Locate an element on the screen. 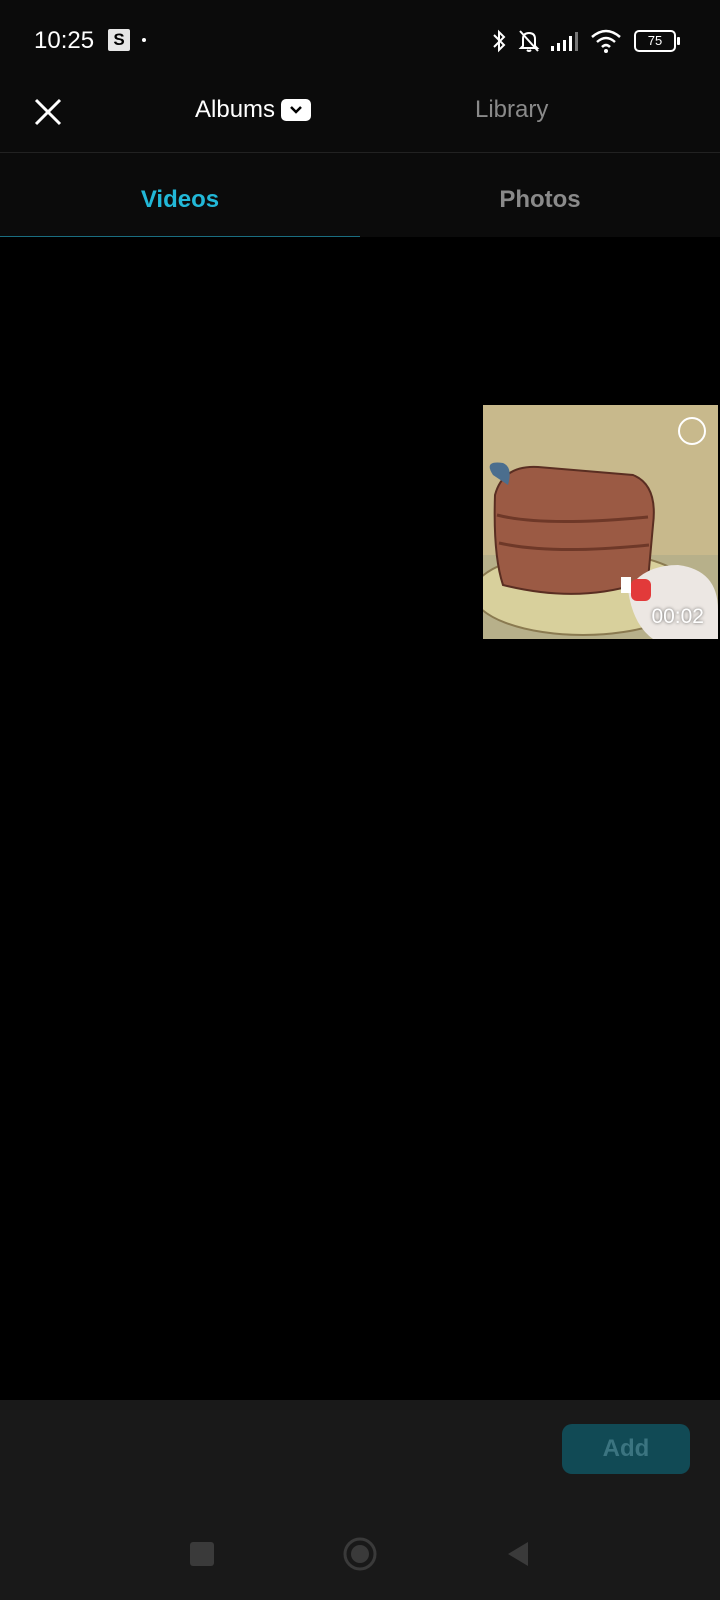 Image resolution: width=720 pixels, height=1600 pixels. add-button: Add is located at coordinates (626, 1449).